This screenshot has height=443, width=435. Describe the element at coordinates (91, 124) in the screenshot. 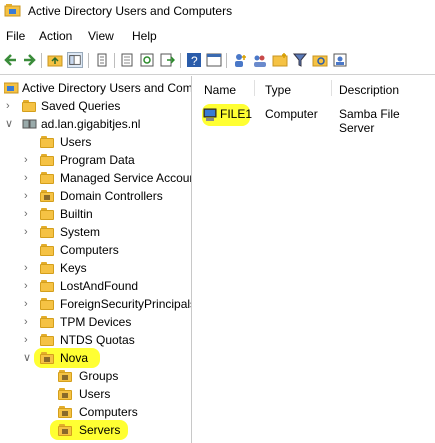

I see `tree-domain-label: ad.lan.gigabitjes.nl` at that location.